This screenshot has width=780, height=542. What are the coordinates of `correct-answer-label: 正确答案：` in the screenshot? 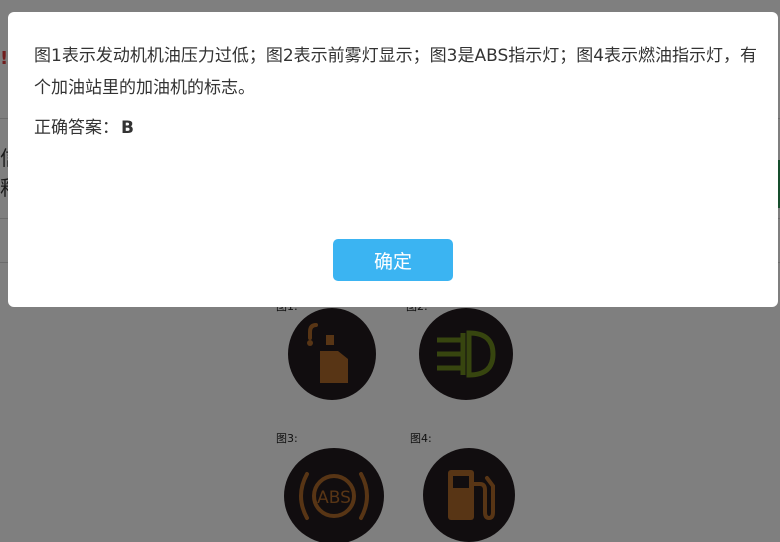 It's located at (76, 128).